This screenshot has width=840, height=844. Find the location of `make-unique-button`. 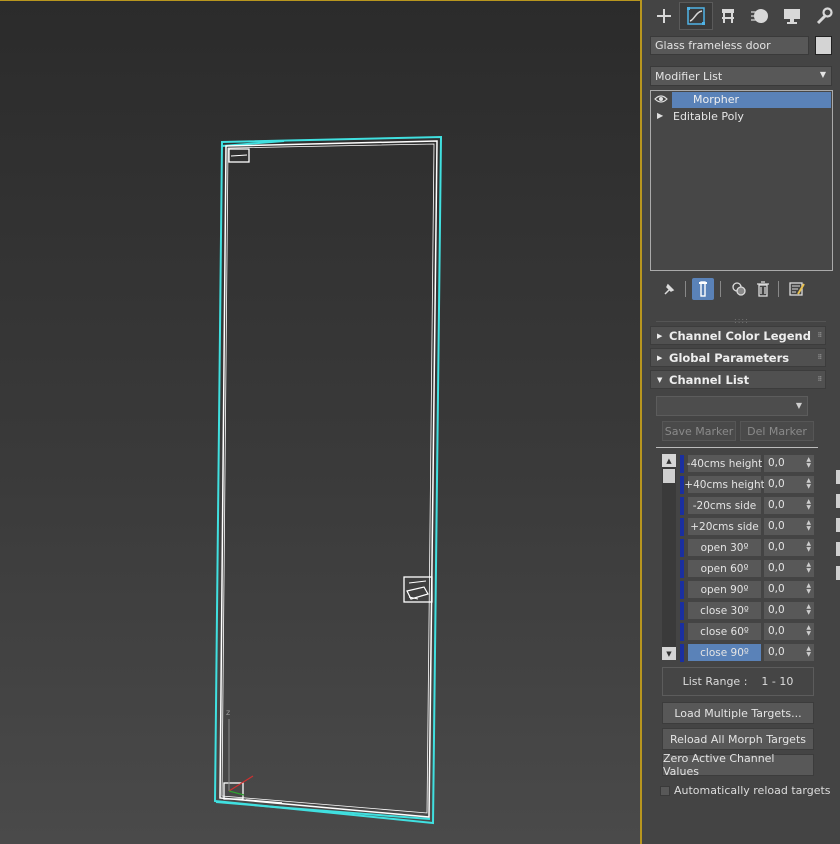

make-unique-button is located at coordinates (739, 289).